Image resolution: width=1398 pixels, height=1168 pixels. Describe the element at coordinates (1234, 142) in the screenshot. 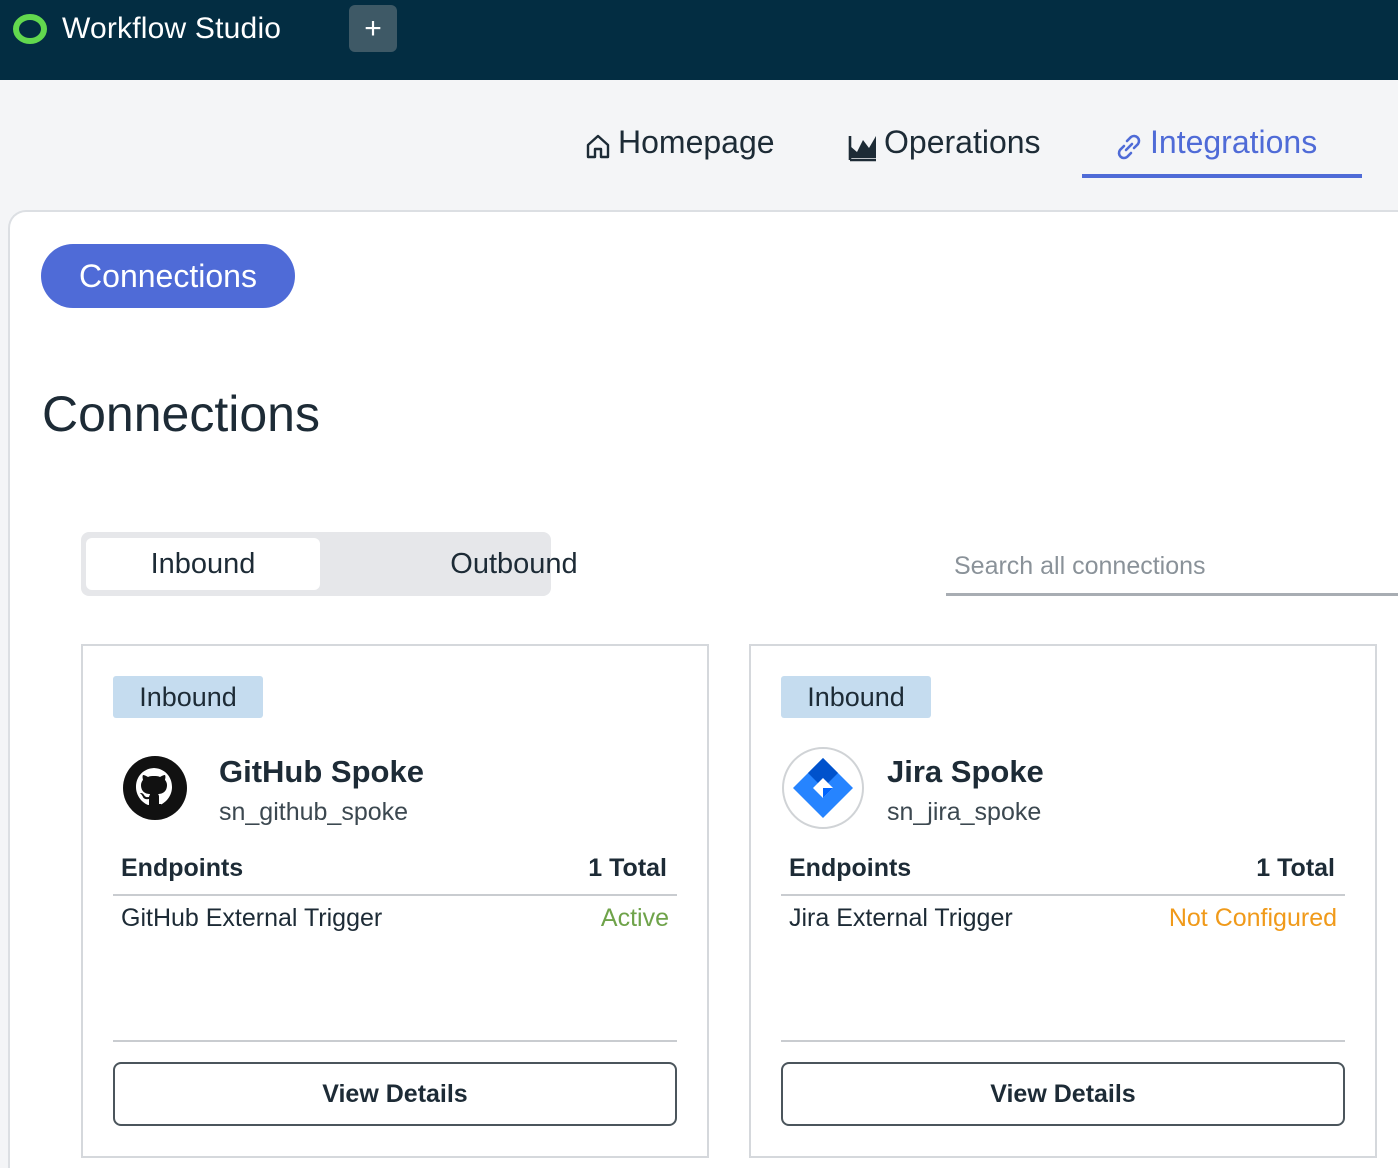

I see `nav-integrations-label: Integrations` at that location.